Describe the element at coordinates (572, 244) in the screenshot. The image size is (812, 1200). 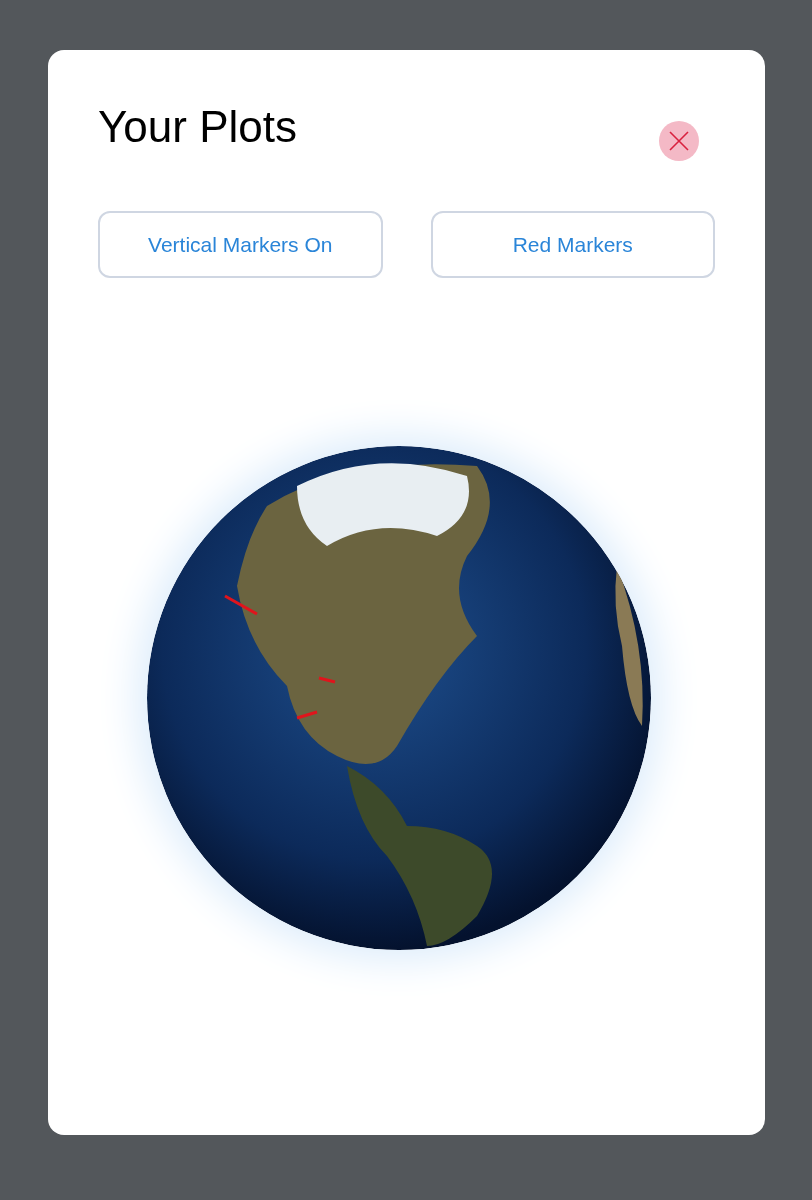
I see `toggle-button: Red Markers` at that location.